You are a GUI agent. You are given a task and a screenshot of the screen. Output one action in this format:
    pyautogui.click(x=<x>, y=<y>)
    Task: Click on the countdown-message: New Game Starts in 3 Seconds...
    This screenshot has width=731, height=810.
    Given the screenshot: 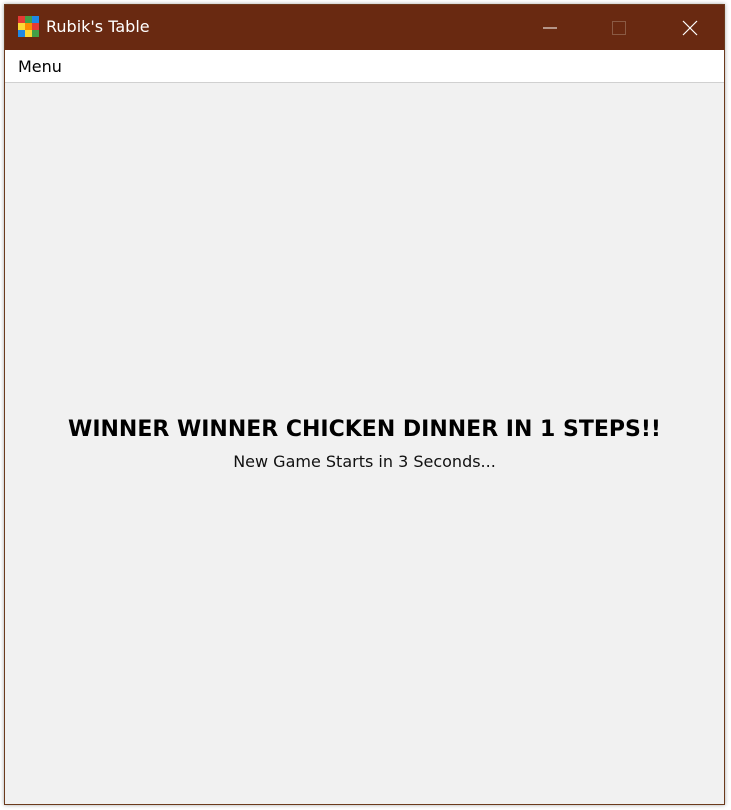 What is the action you would take?
    pyautogui.click(x=364, y=461)
    